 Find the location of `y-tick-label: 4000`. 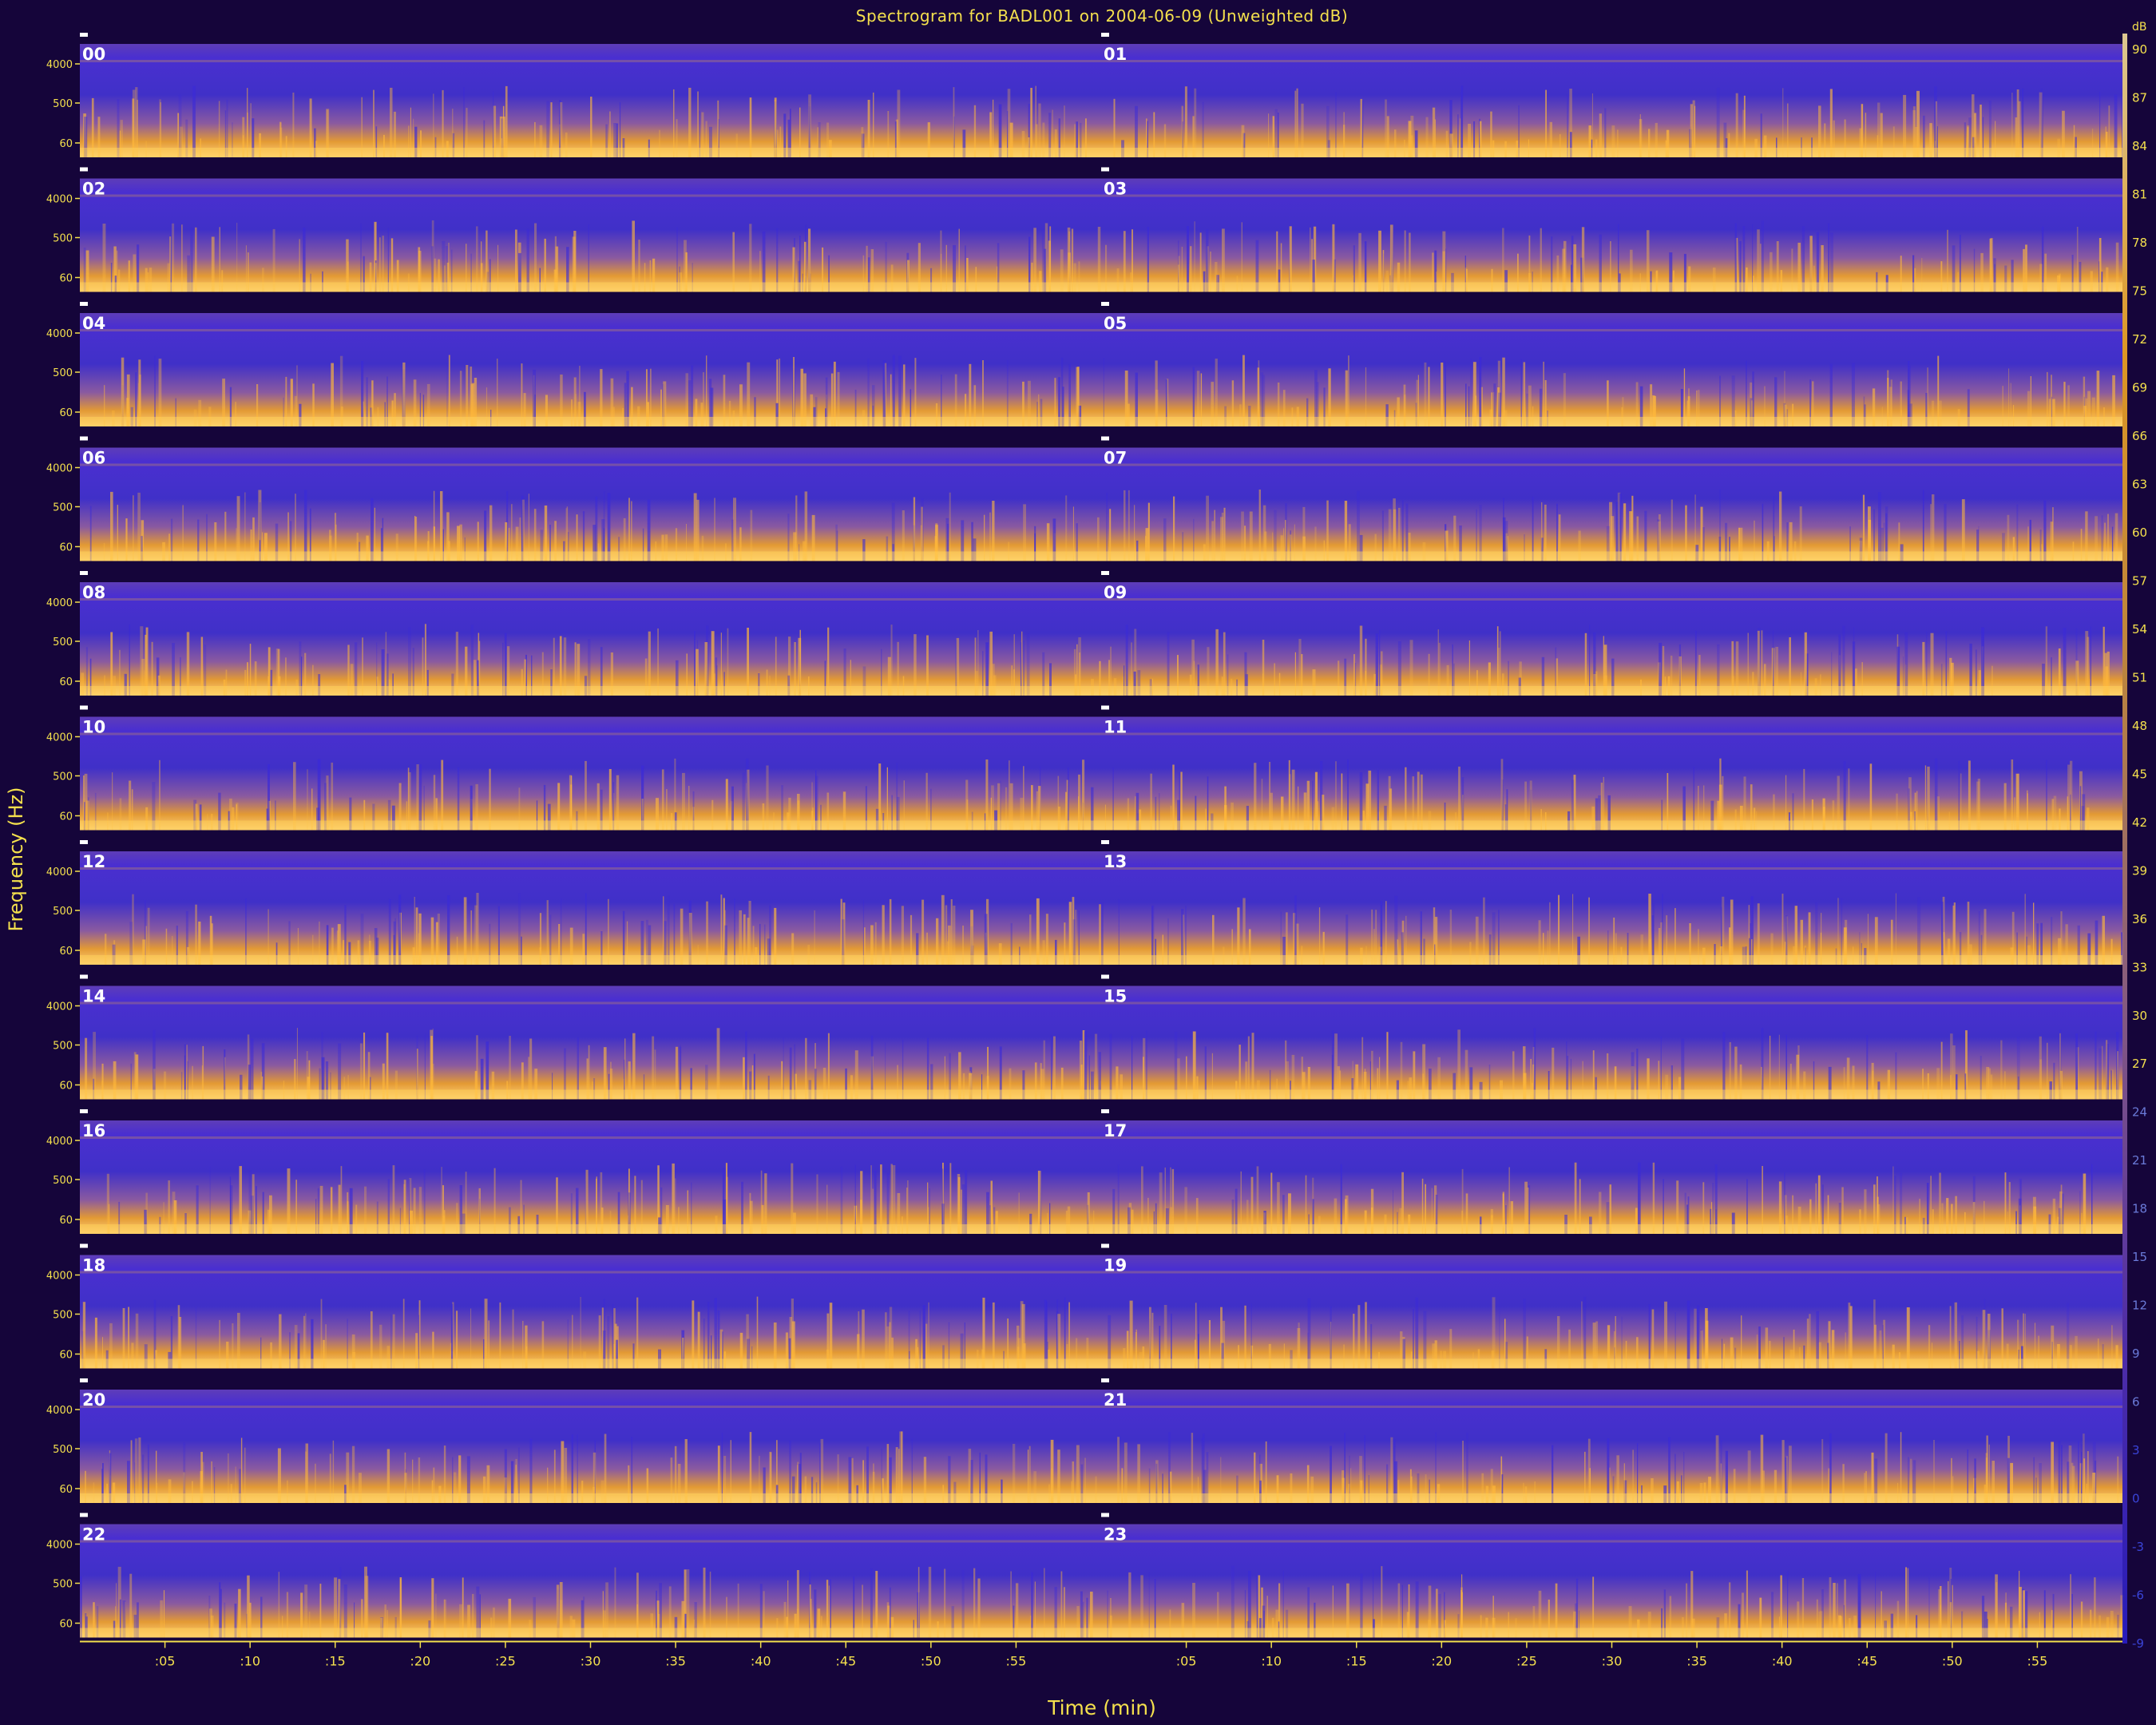

y-tick-label: 4000 is located at coordinates (59, 334).